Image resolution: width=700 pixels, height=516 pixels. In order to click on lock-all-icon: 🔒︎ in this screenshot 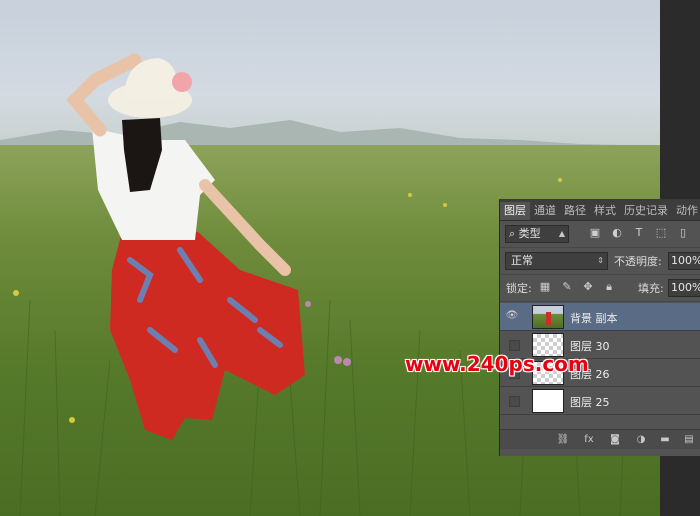, I will do `click(609, 287)`.